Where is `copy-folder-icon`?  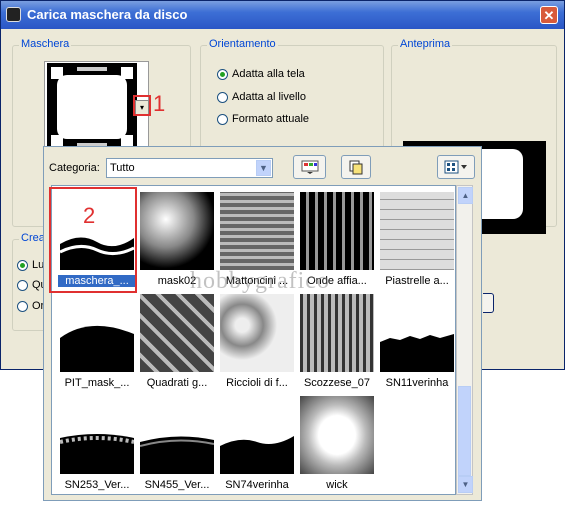
copy-folder-icon is located at coordinates (356, 167).